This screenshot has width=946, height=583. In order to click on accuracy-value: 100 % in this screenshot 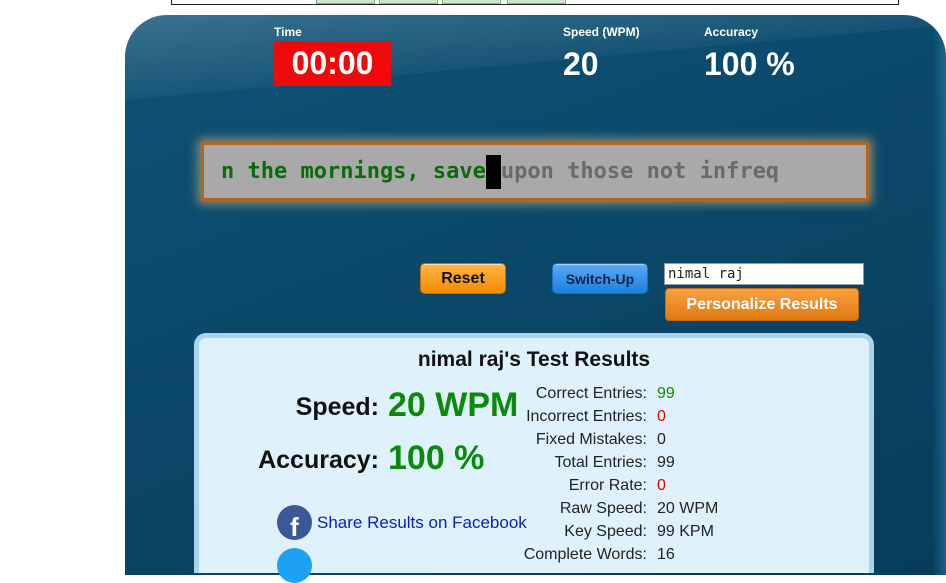, I will do `click(749, 64)`.